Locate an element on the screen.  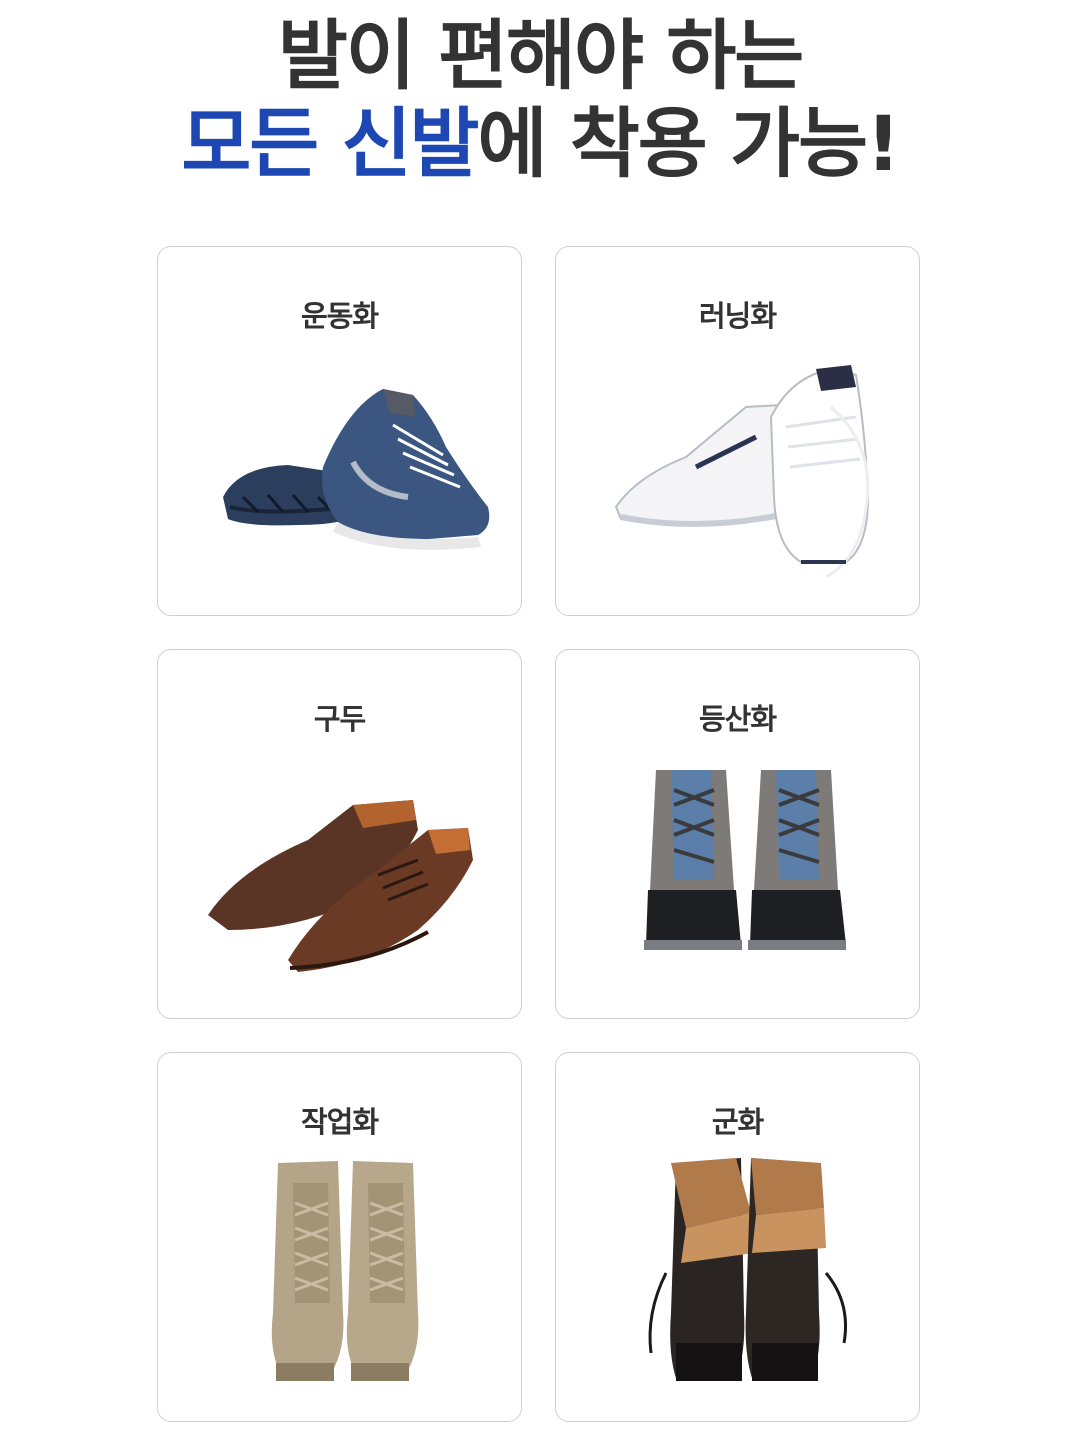
shoe-card-dress: 구두 is located at coordinates (339, 834).